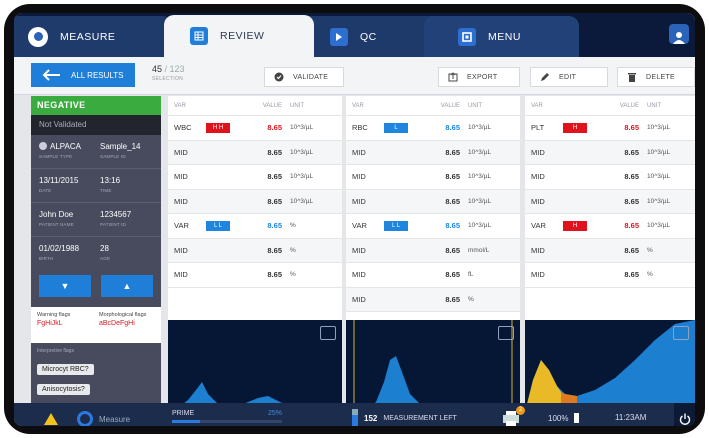 The height and width of the screenshot is (438, 709). Describe the element at coordinates (255, 226) in the screenshot. I see `table-row: VAR L L 8.65%` at that location.